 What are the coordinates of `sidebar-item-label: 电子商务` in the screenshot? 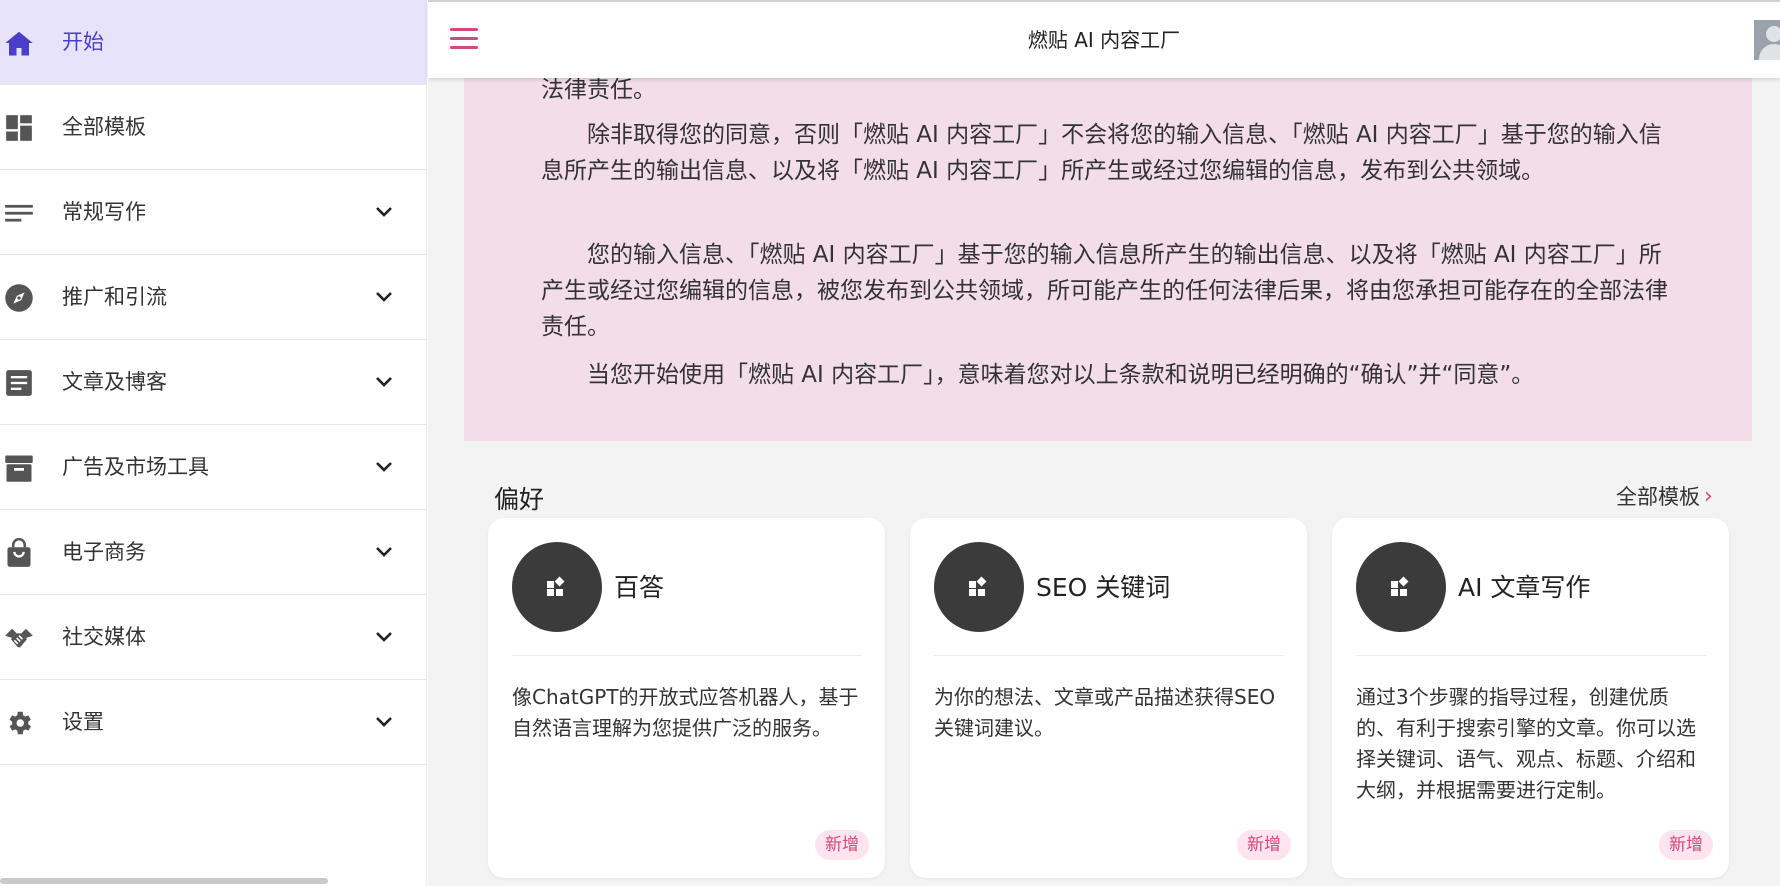 It's located at (104, 552).